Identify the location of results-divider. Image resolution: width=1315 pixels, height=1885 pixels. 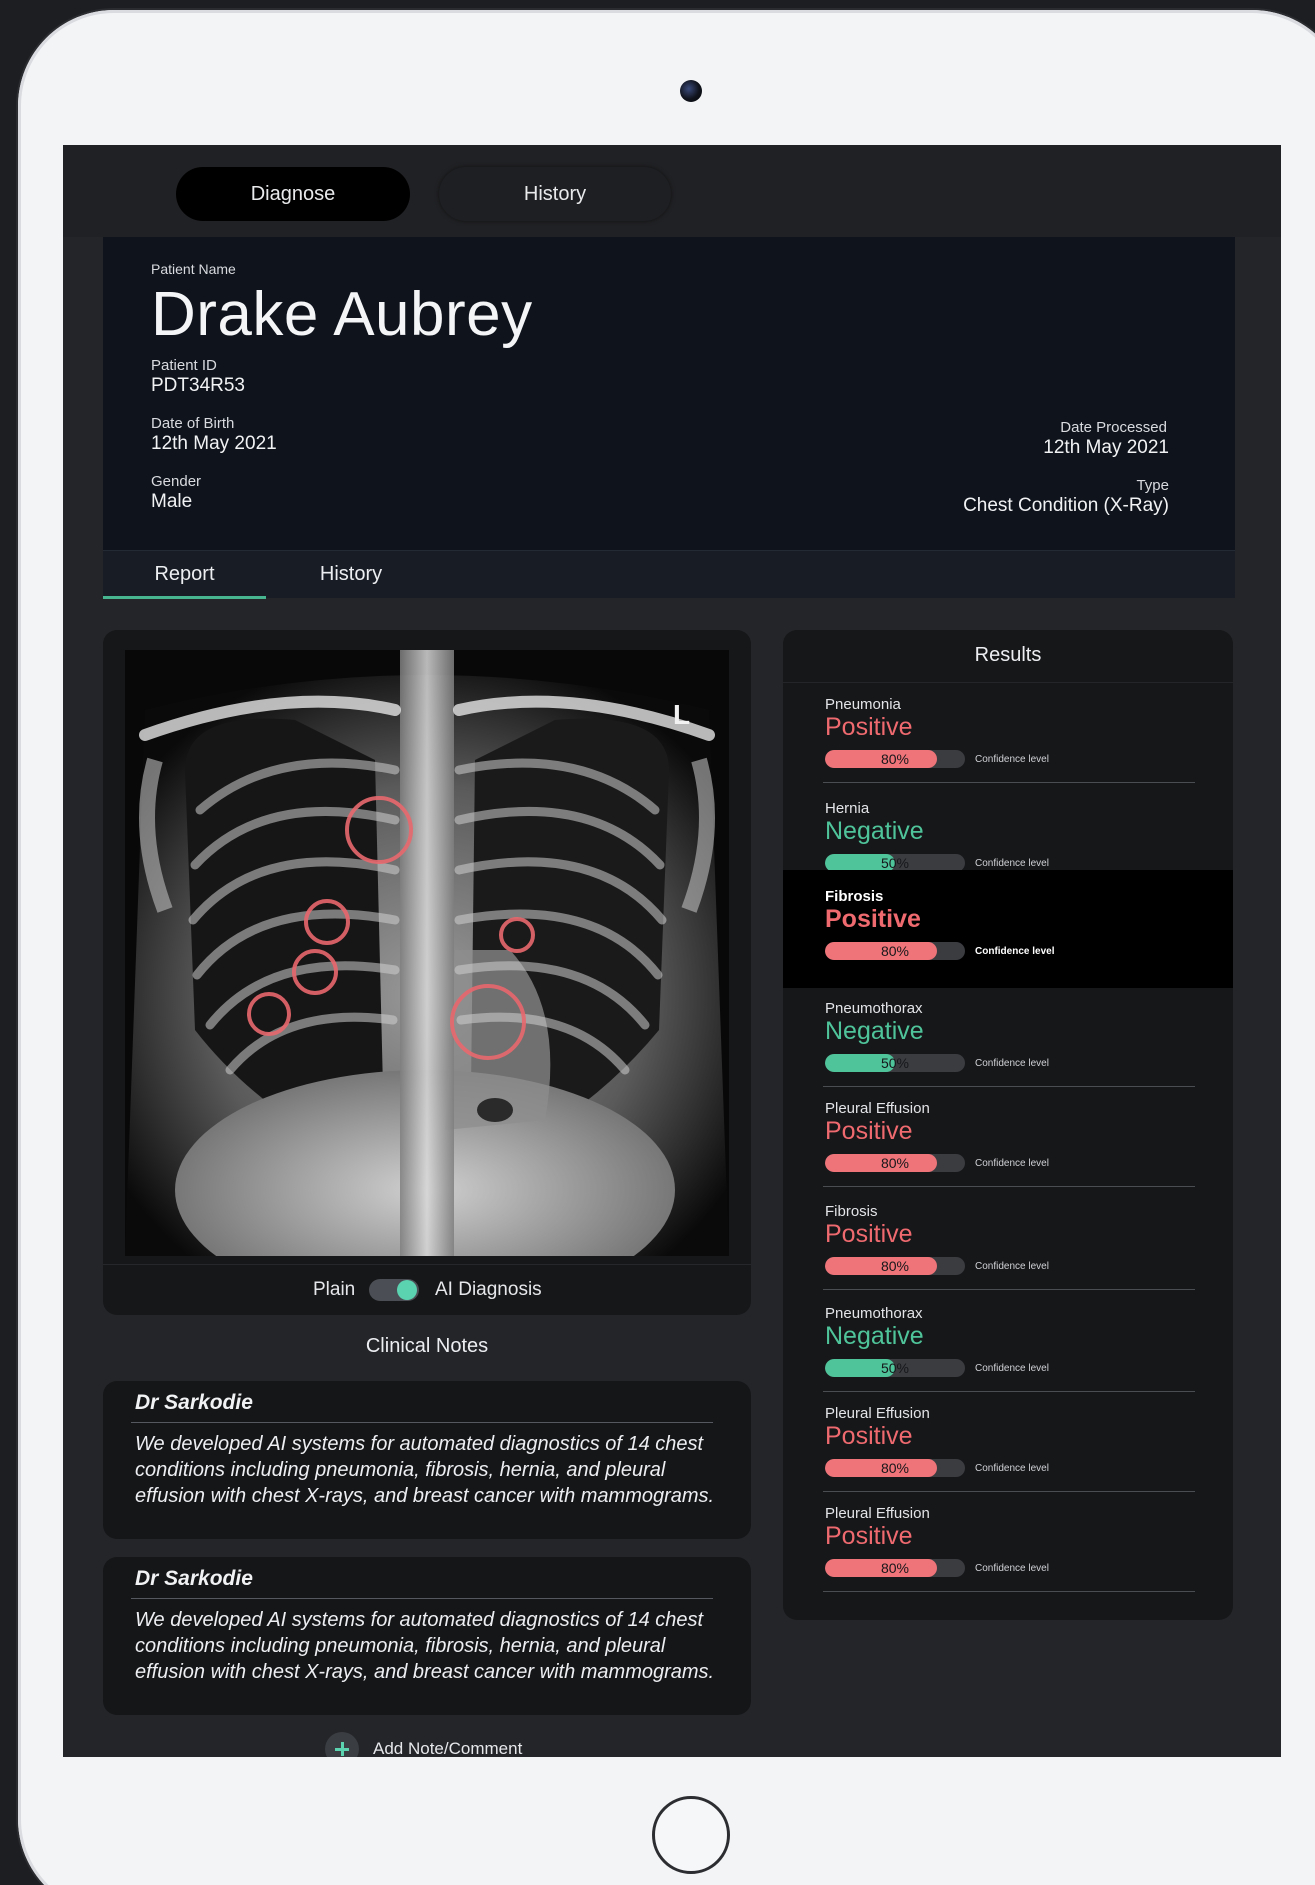
(1008, 682).